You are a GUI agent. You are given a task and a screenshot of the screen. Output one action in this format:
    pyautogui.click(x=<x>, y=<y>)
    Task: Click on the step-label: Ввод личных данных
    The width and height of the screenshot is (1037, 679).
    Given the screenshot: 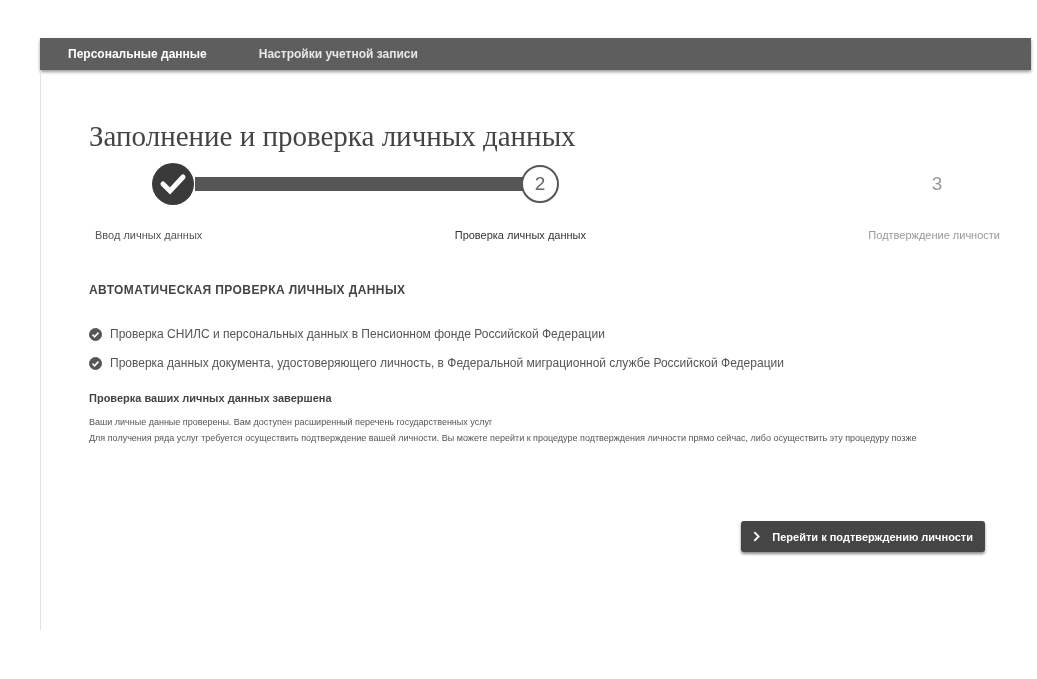 What is the action you would take?
    pyautogui.click(x=149, y=235)
    